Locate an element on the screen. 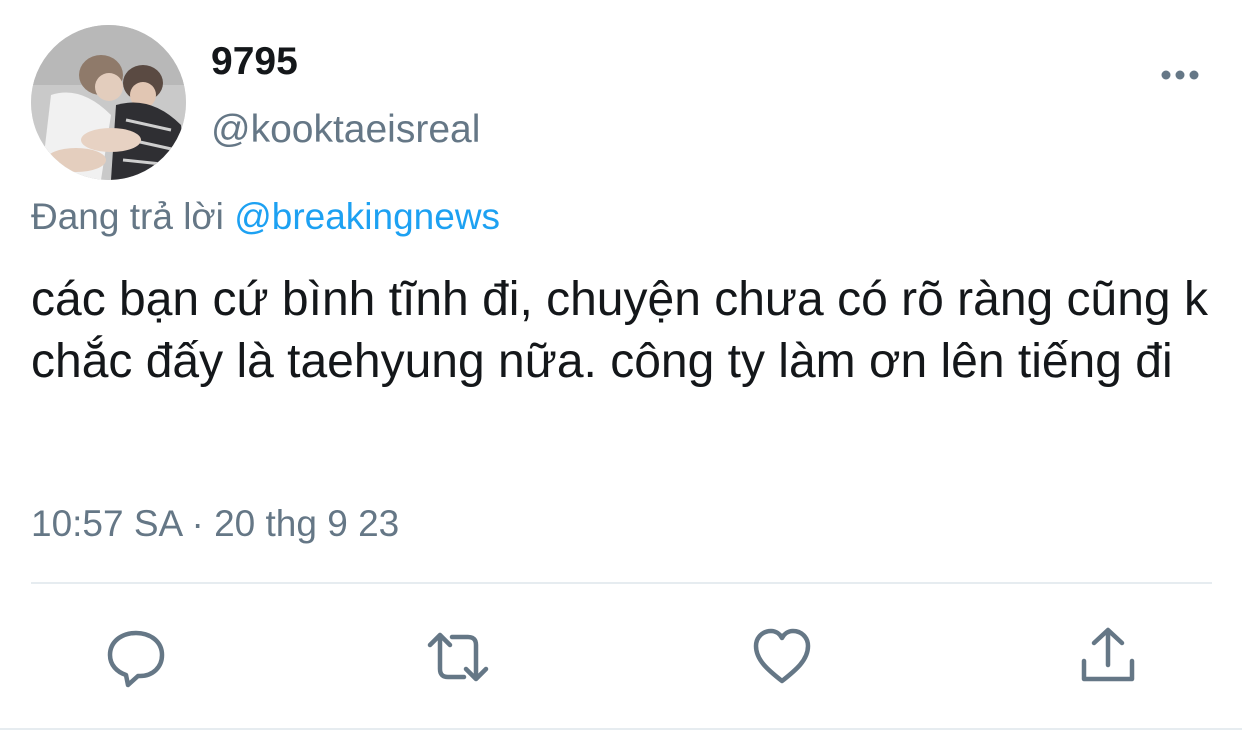  retweet-icon is located at coordinates (458, 657).